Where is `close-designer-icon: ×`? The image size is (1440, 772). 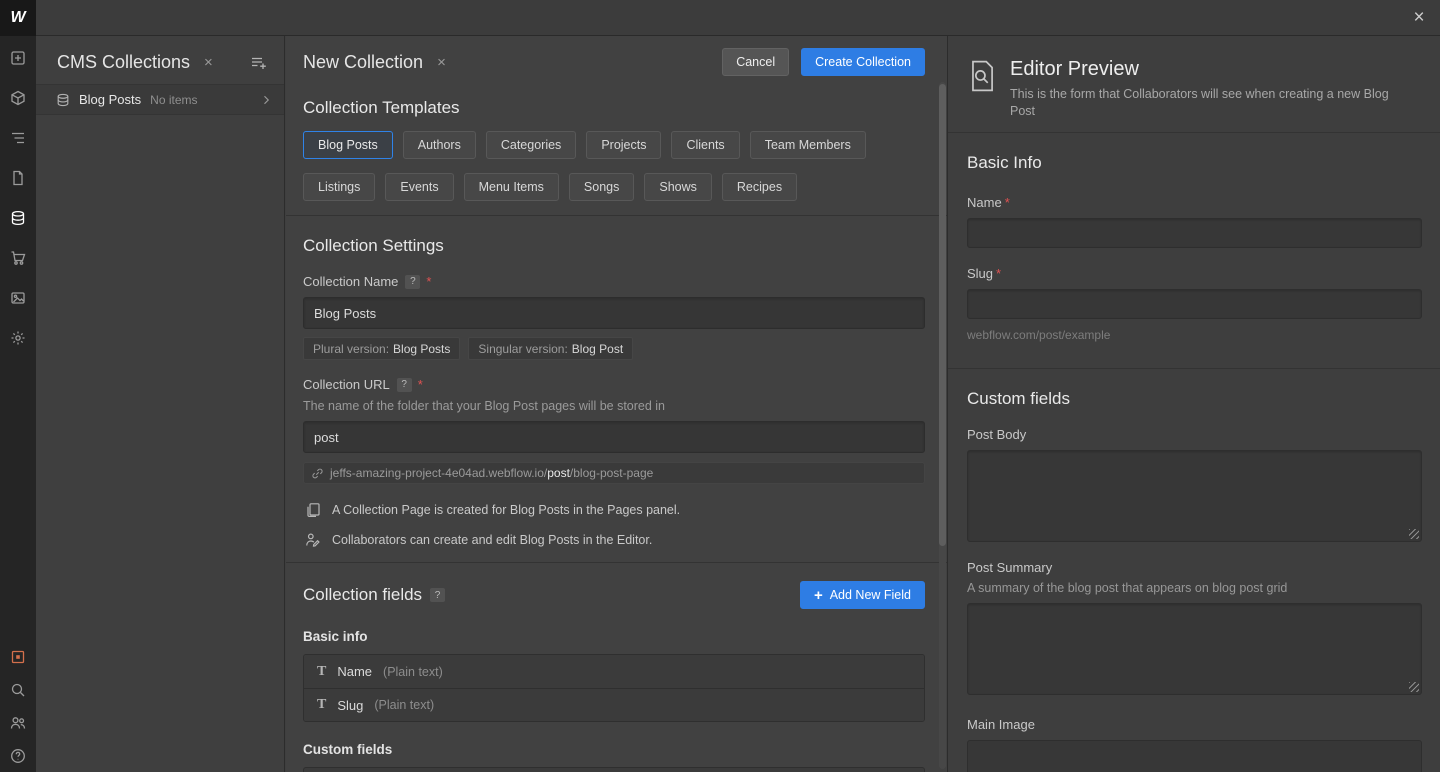
close-designer-icon: × is located at coordinates (1419, 18).